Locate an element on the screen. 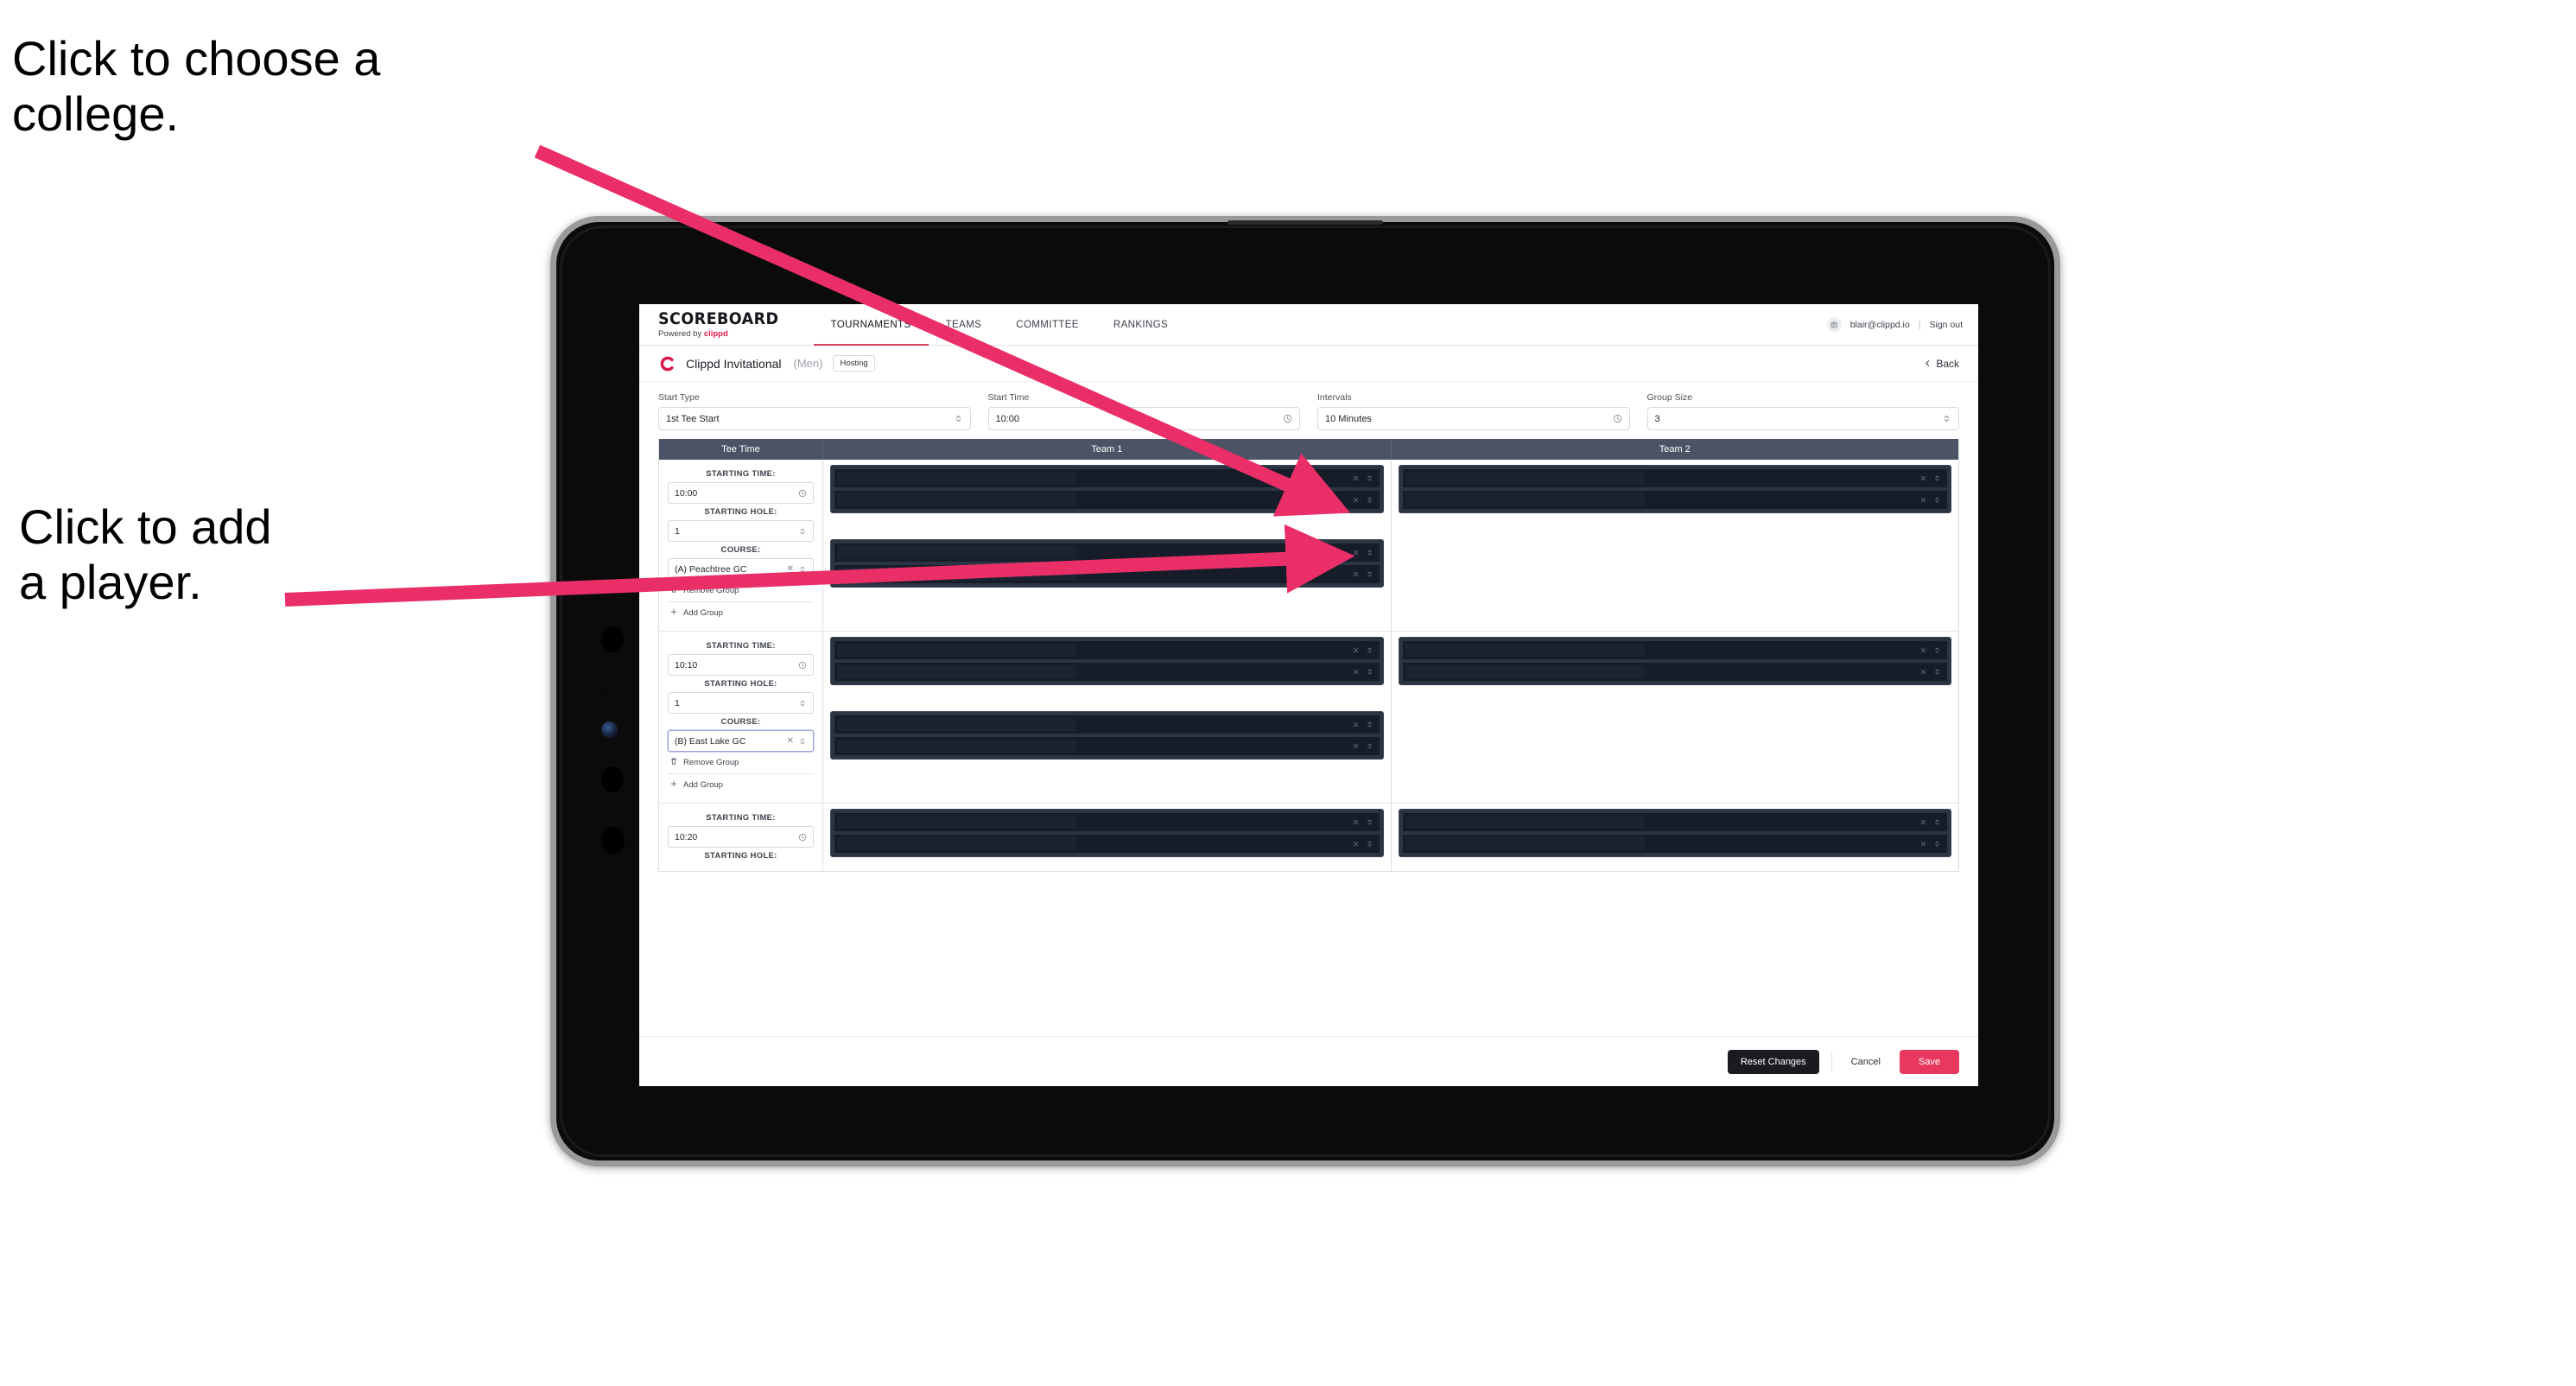 This screenshot has height=1386, width=2576. avatar is located at coordinates (1834, 324).